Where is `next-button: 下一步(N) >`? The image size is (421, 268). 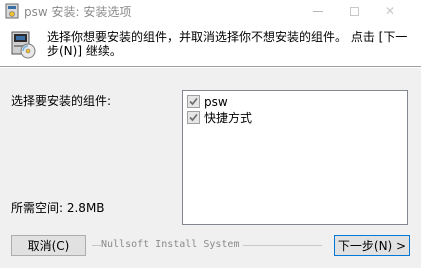 next-button: 下一步(N) > is located at coordinates (372, 245).